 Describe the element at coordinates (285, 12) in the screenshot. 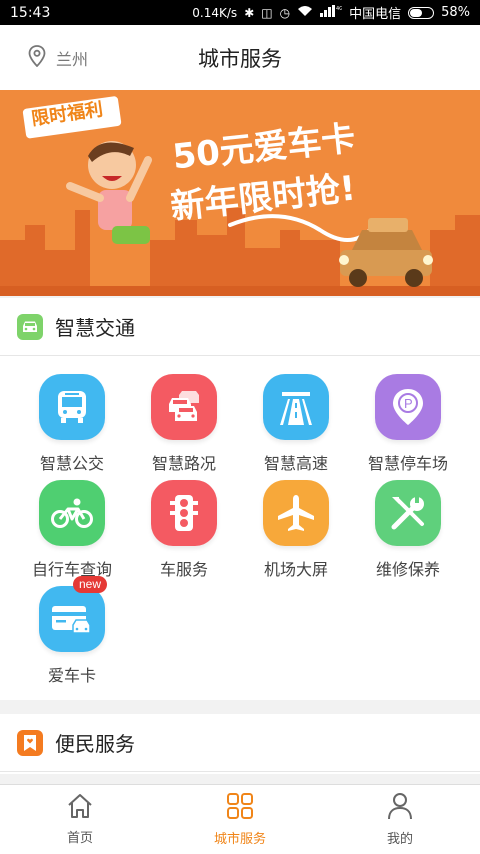

I see `alarm-icon: ◷` at that location.